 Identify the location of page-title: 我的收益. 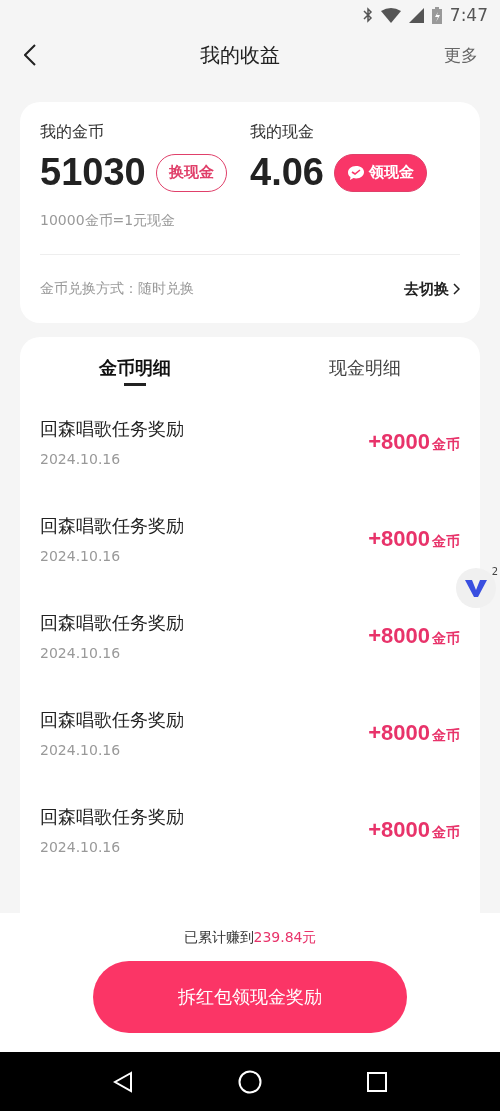
(240, 55).